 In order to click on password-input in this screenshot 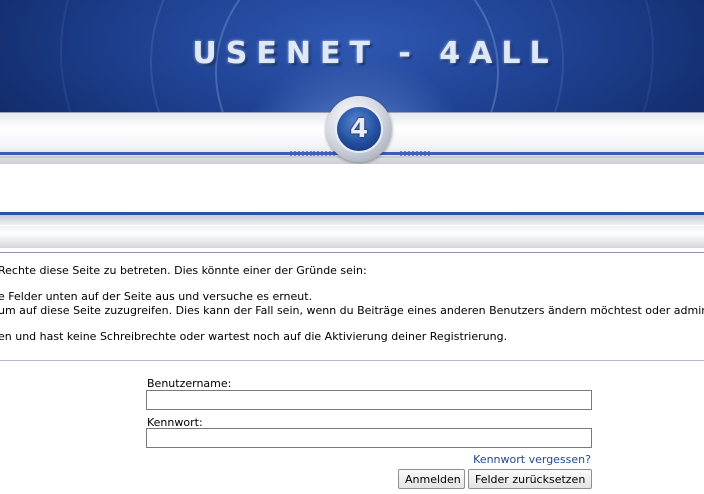, I will do `click(369, 438)`.